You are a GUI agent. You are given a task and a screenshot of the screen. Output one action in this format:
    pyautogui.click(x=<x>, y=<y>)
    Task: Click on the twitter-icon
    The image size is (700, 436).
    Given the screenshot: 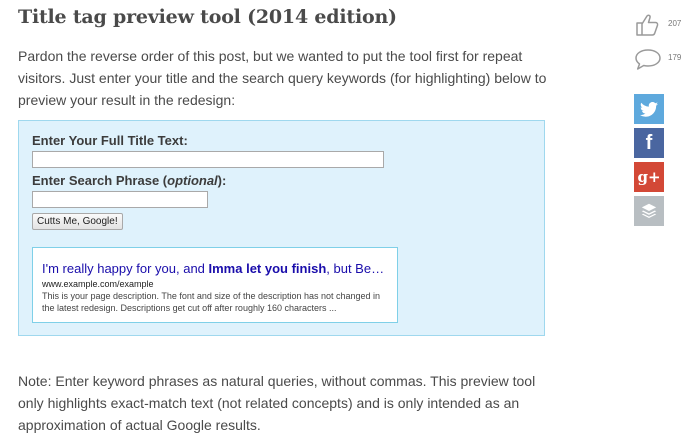 What is the action you would take?
    pyautogui.click(x=649, y=109)
    